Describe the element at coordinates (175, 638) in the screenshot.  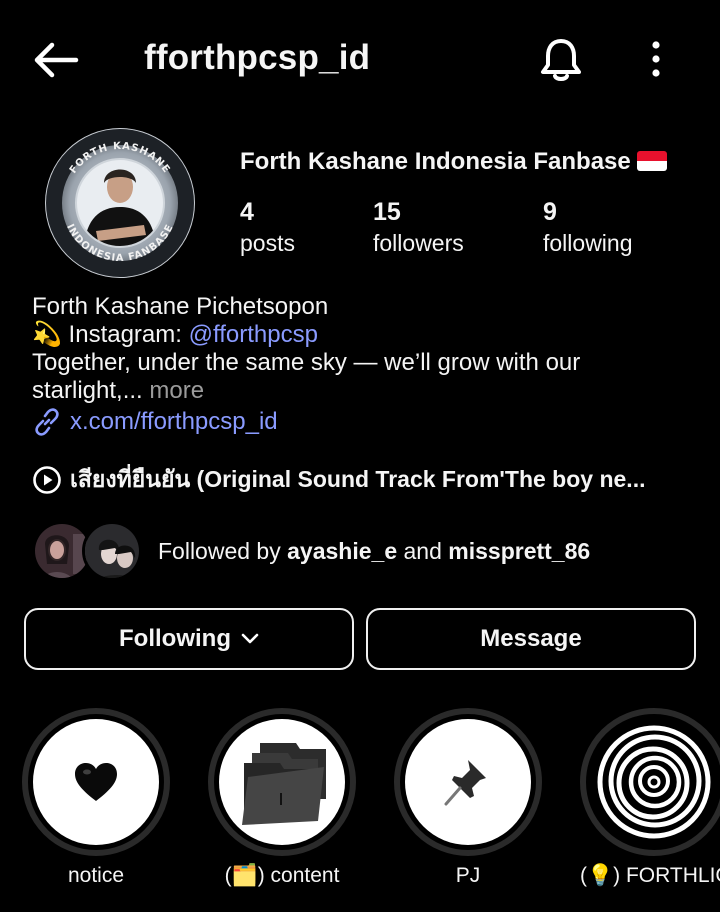
I see `following-button-label: Following` at that location.